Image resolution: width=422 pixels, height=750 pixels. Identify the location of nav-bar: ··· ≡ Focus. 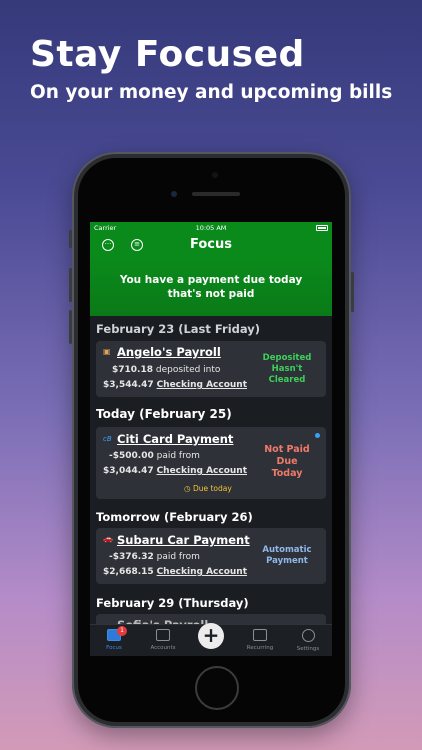
(211, 246).